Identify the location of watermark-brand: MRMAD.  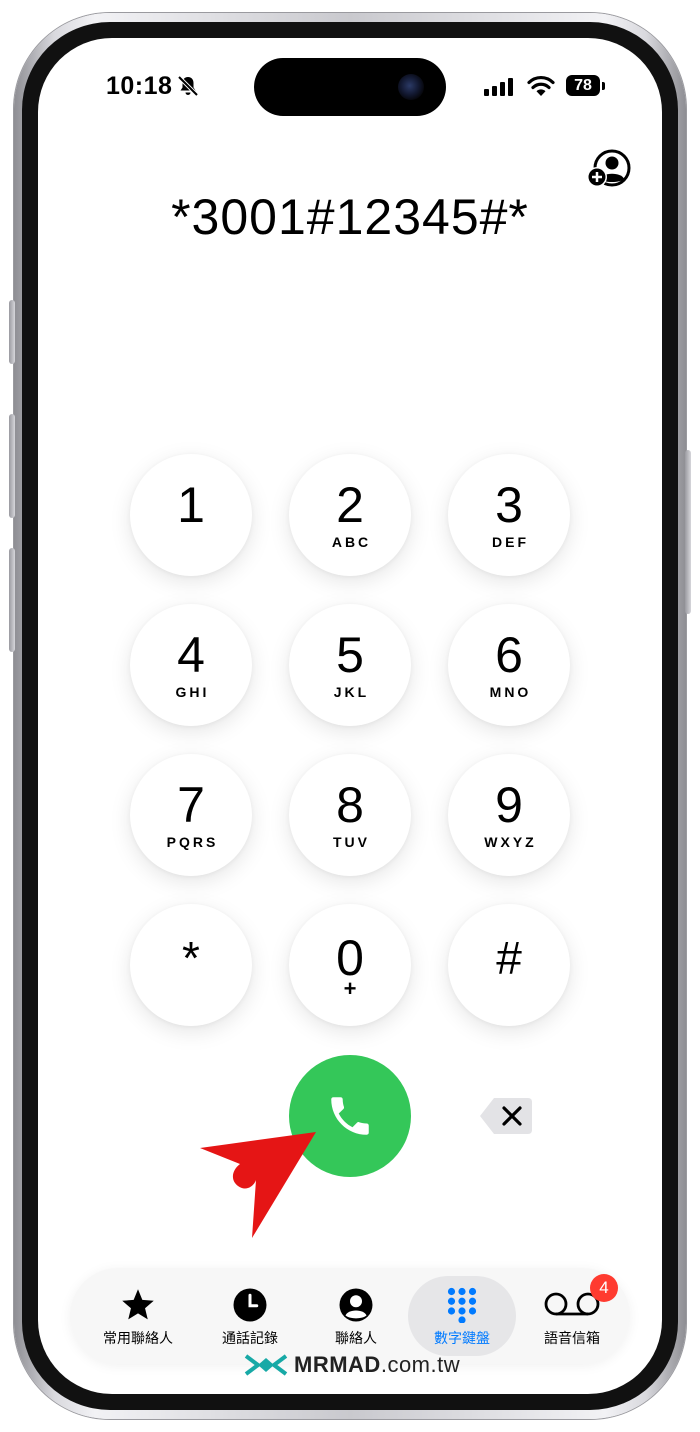
(337, 1364).